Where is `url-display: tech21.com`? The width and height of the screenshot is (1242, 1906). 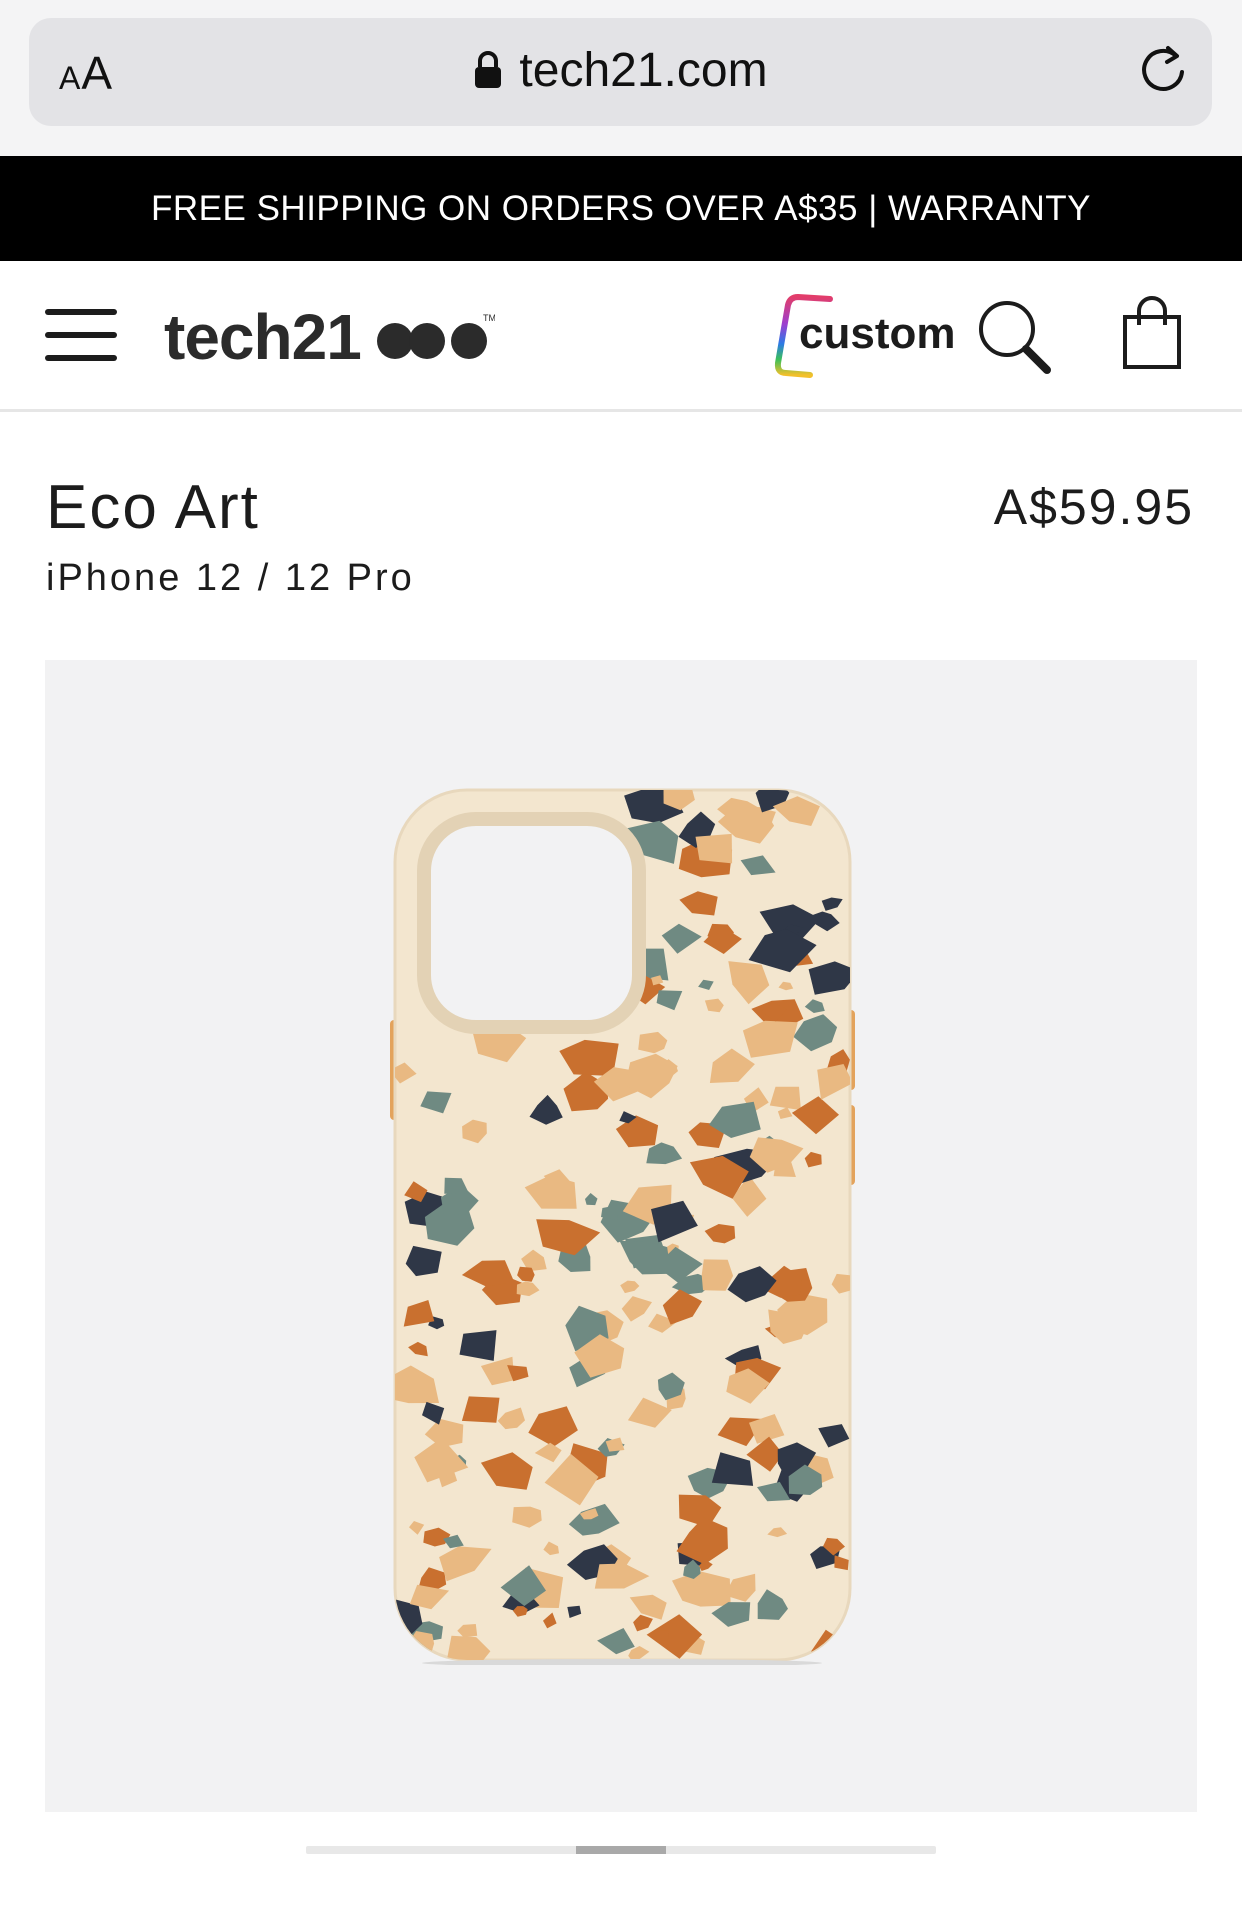 url-display: tech21.com is located at coordinates (620, 70).